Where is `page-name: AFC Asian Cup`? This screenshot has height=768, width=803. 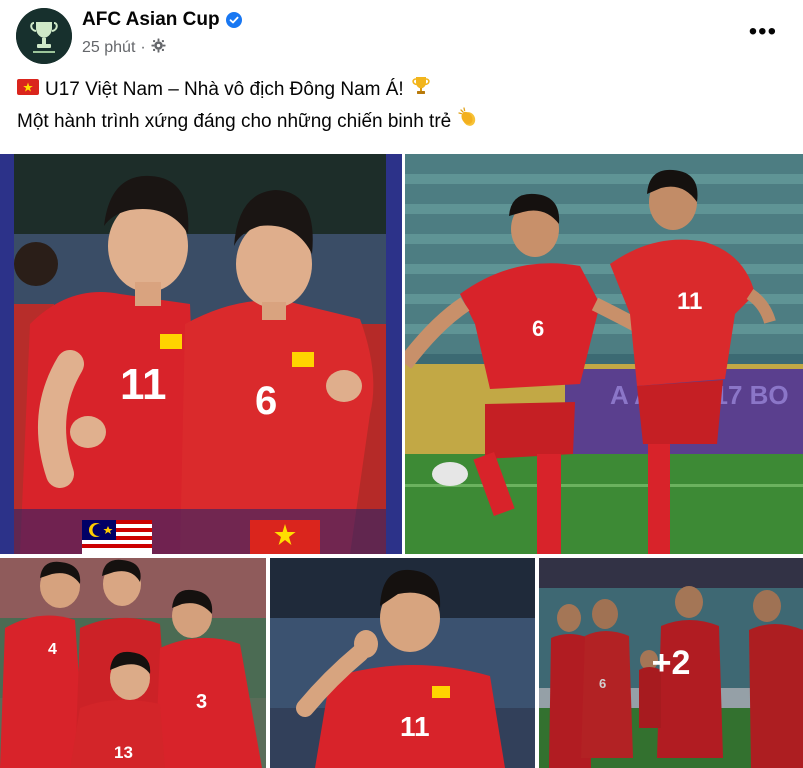 page-name: AFC Asian Cup is located at coordinates (162, 20).